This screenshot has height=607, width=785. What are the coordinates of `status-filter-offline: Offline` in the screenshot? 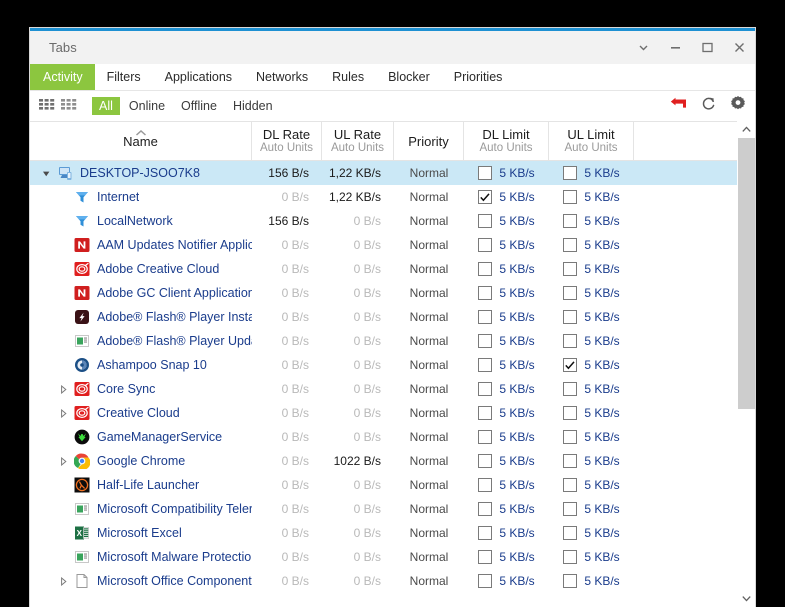 It's located at (199, 106).